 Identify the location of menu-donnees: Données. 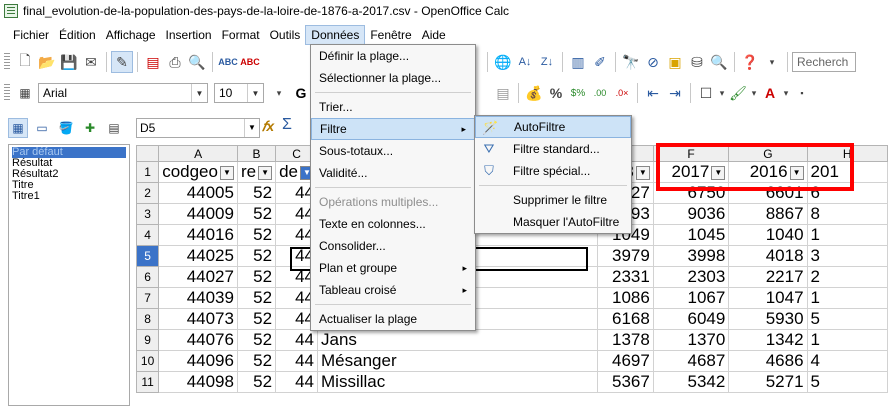
(335, 35).